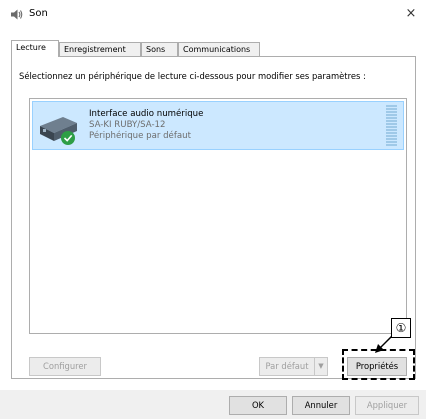 The width and height of the screenshot is (426, 419). What do you see at coordinates (286, 366) in the screenshot?
I see `set-default-button: Par défaut` at bounding box center [286, 366].